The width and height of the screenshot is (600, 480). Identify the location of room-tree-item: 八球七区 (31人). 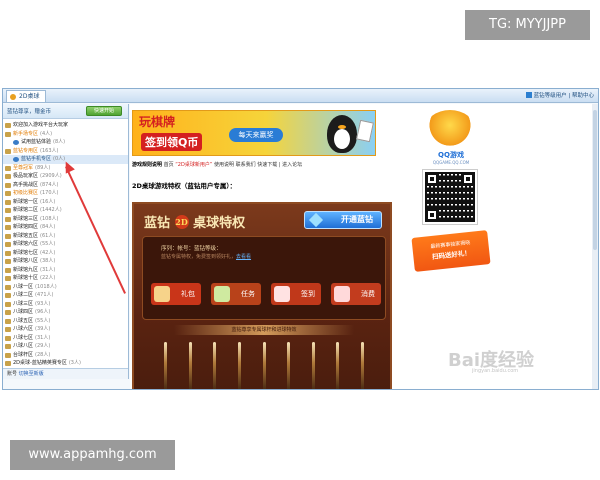
(65, 338).